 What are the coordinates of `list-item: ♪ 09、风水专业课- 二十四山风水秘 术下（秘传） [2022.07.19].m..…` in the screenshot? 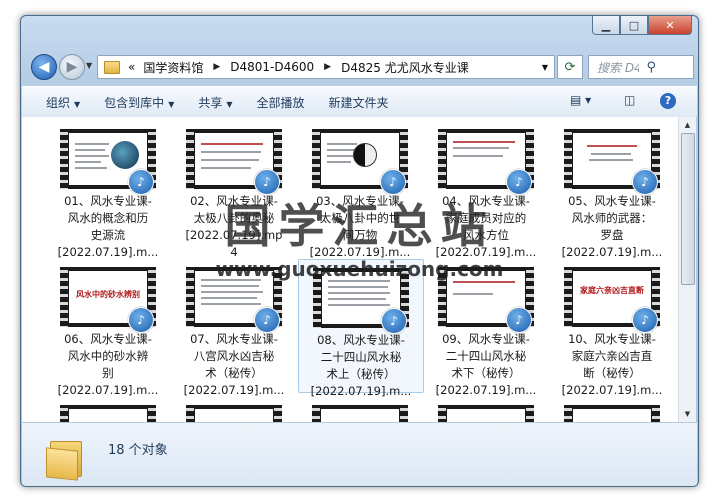 It's located at (486, 328).